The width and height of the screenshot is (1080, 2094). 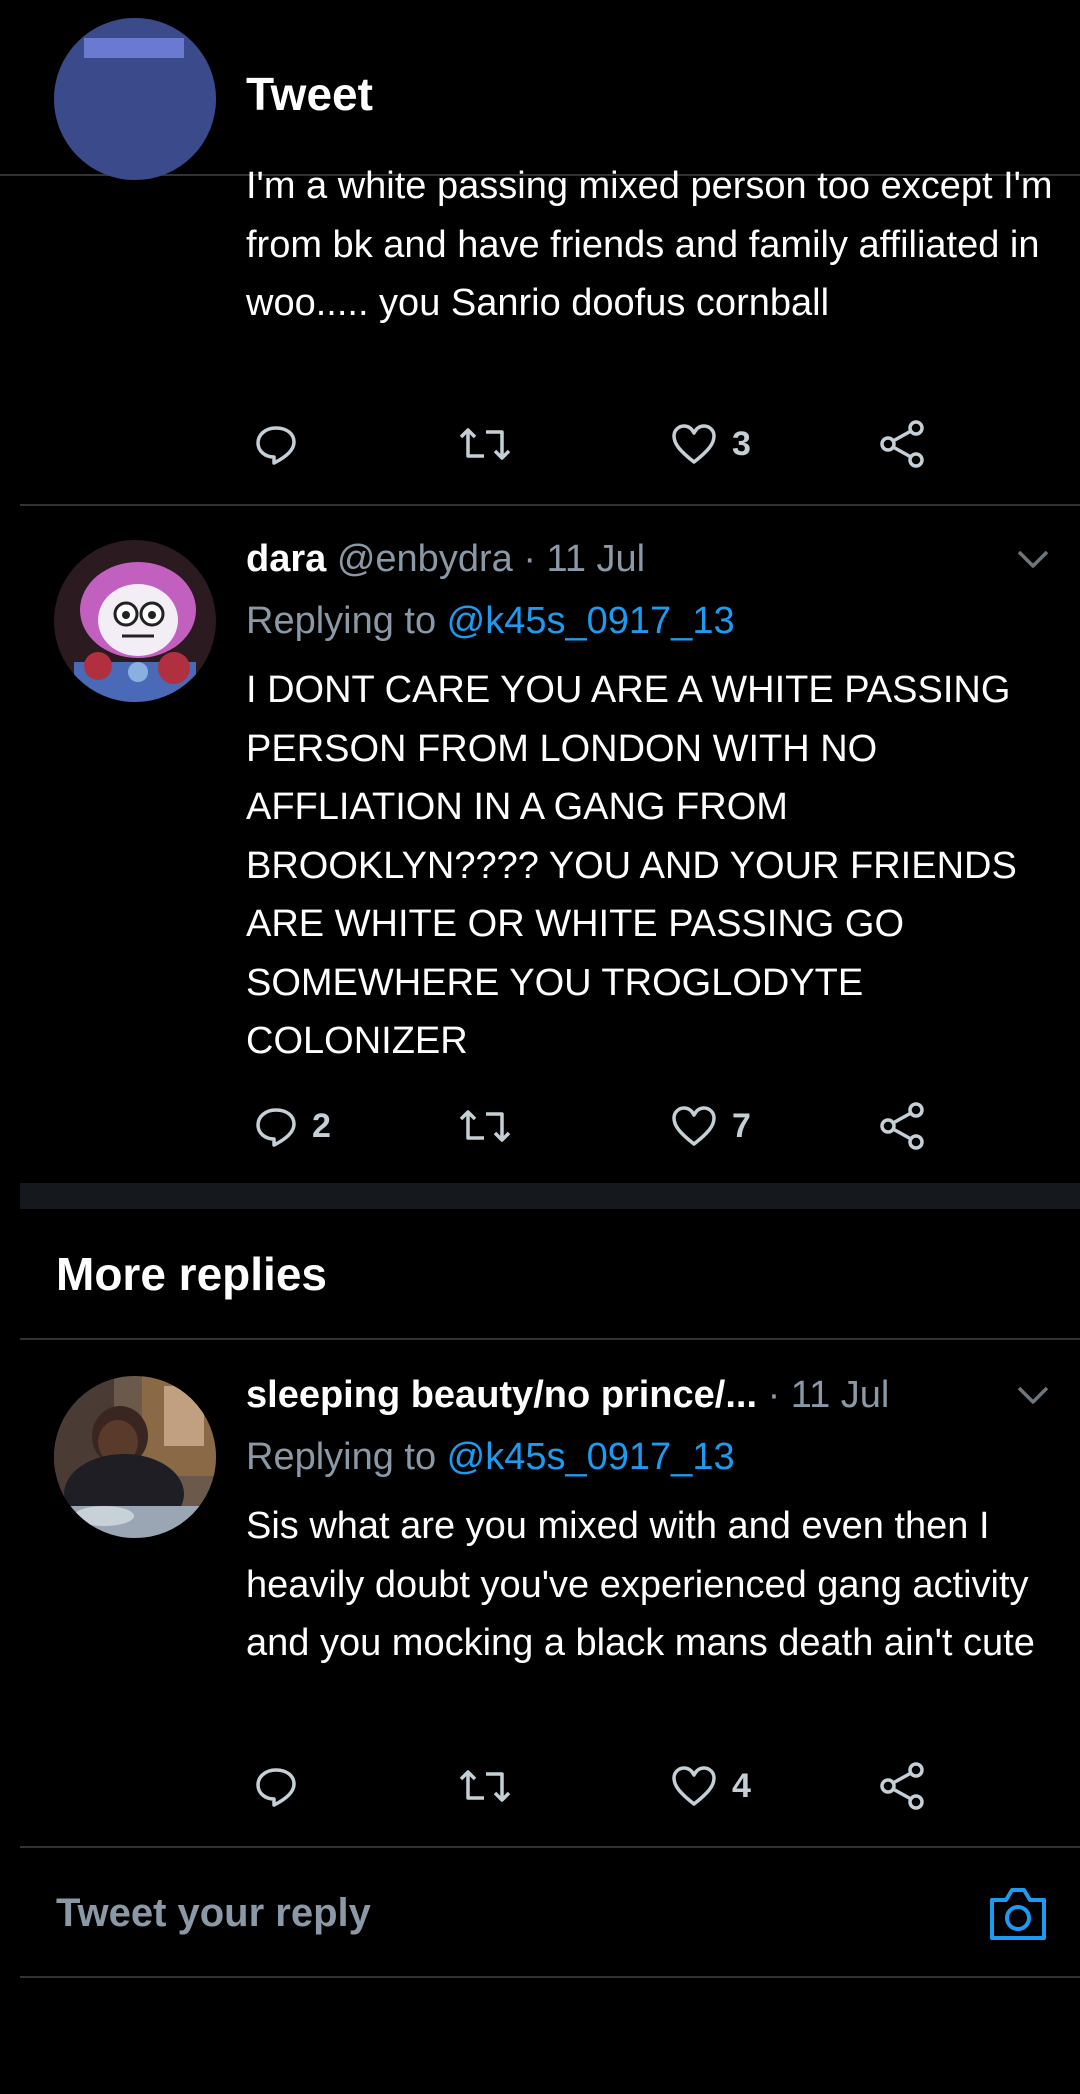 I want to click on reply-input: Tweet your reply, so click(x=213, y=1913).